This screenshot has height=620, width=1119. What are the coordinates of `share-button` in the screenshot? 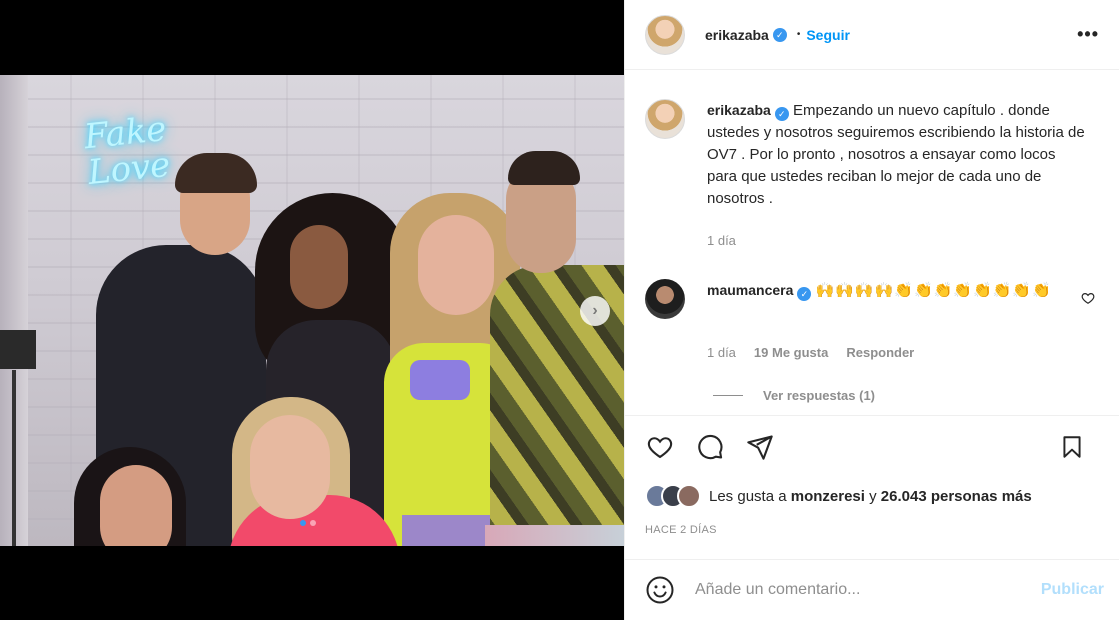 It's located at (760, 447).